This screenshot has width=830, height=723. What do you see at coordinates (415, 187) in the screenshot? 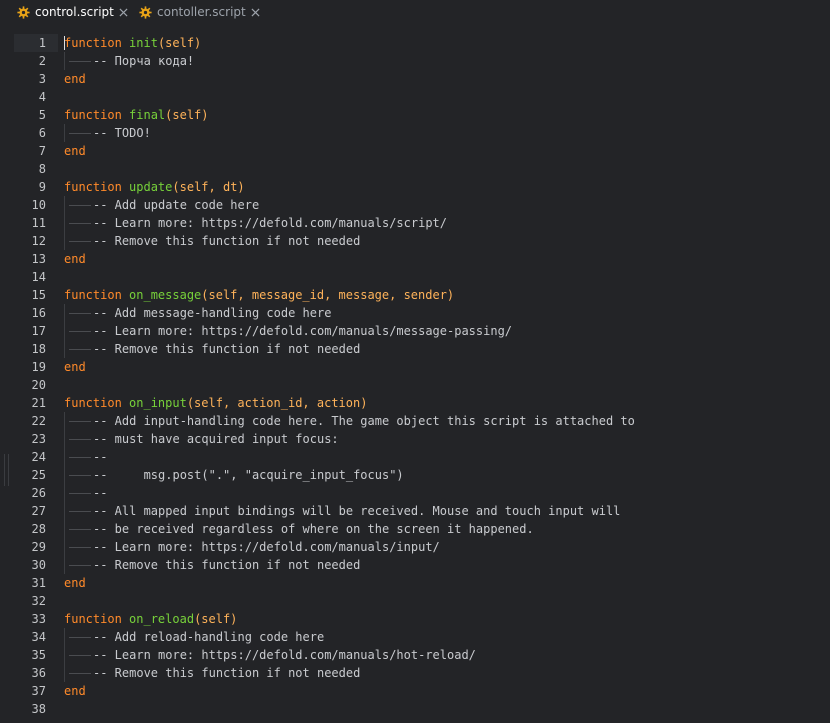
I see `code-line: 9 function update(self, dt)` at bounding box center [415, 187].